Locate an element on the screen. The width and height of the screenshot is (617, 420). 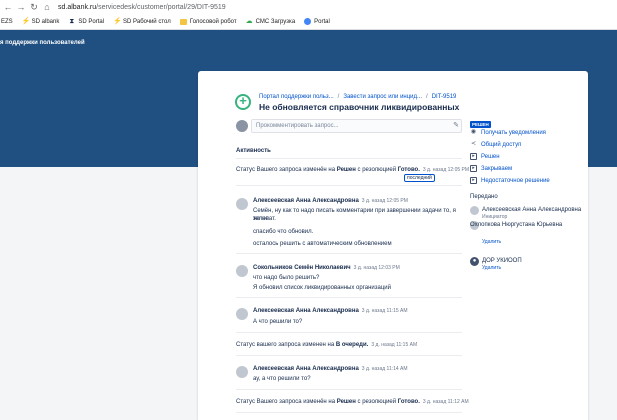
comment-text: А что решили то? is located at coordinates (278, 322).